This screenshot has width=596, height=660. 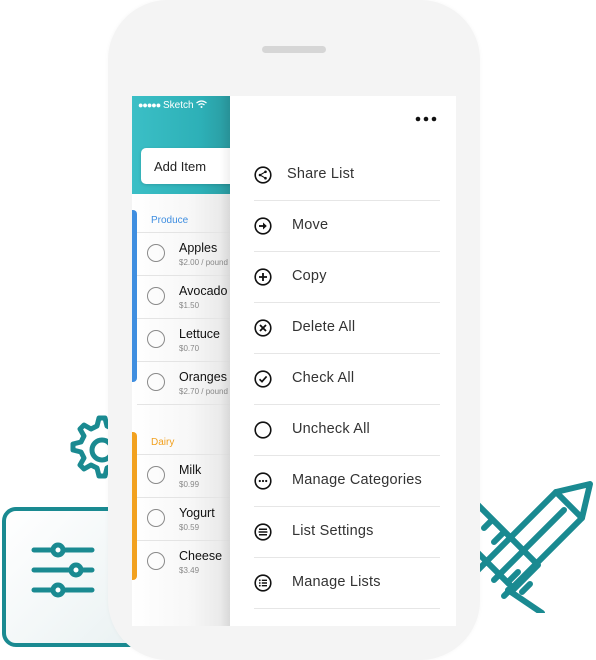 What do you see at coordinates (333, 531) in the screenshot?
I see `menu-item-label: List Settings` at bounding box center [333, 531].